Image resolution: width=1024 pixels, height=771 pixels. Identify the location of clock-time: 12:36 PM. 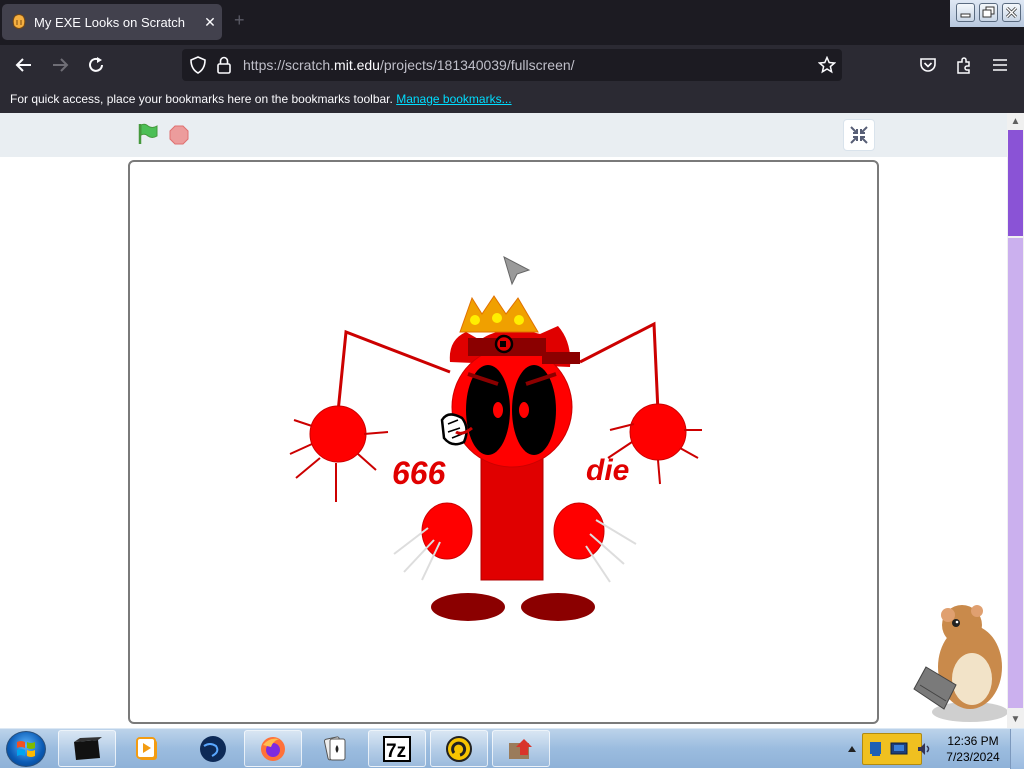
(973, 741).